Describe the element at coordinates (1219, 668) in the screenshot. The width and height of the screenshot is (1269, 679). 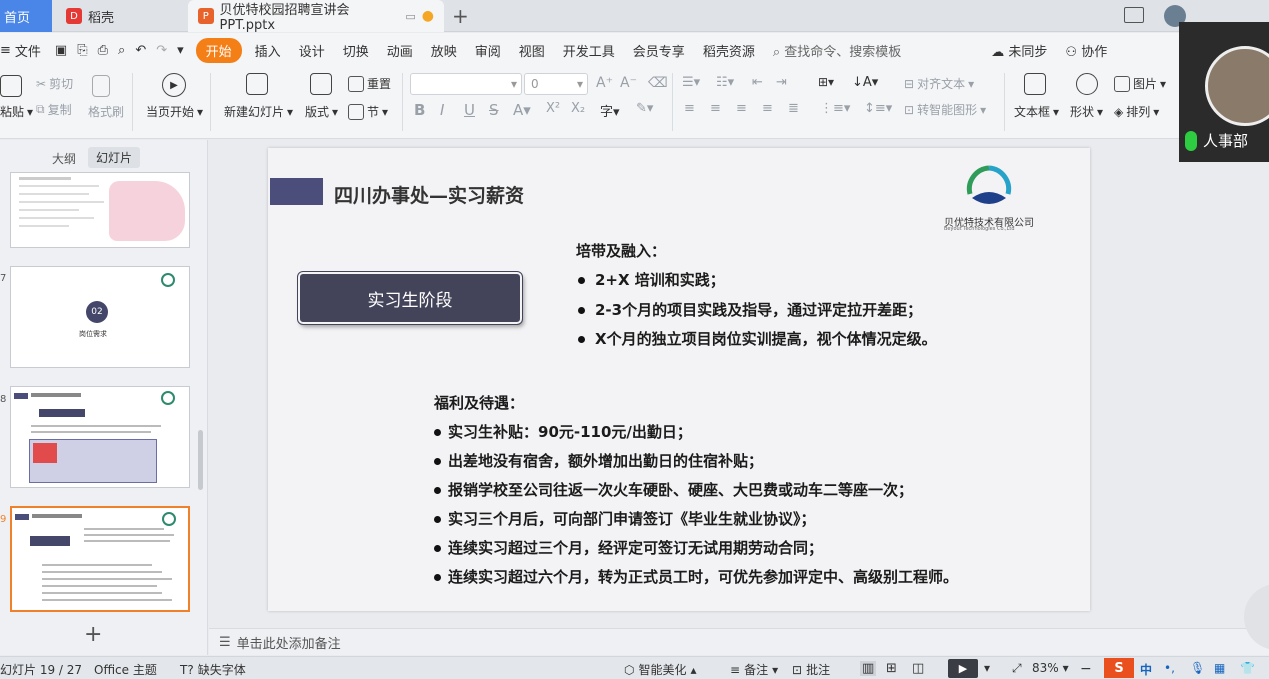
I see `keyboard-icon: ▦` at that location.